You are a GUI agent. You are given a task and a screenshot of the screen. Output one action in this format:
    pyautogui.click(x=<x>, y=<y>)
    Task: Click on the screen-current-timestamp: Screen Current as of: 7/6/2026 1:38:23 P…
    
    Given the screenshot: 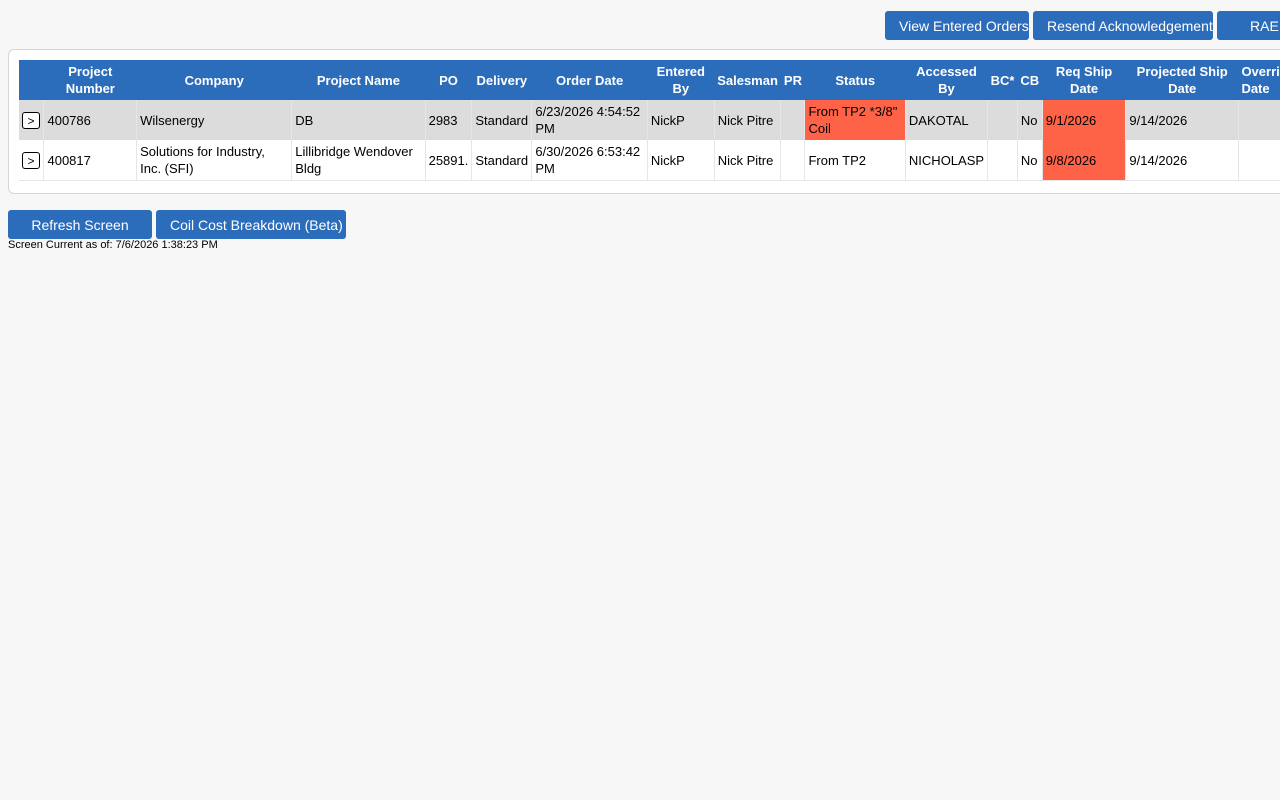 What is the action you would take?
    pyautogui.click(x=113, y=245)
    